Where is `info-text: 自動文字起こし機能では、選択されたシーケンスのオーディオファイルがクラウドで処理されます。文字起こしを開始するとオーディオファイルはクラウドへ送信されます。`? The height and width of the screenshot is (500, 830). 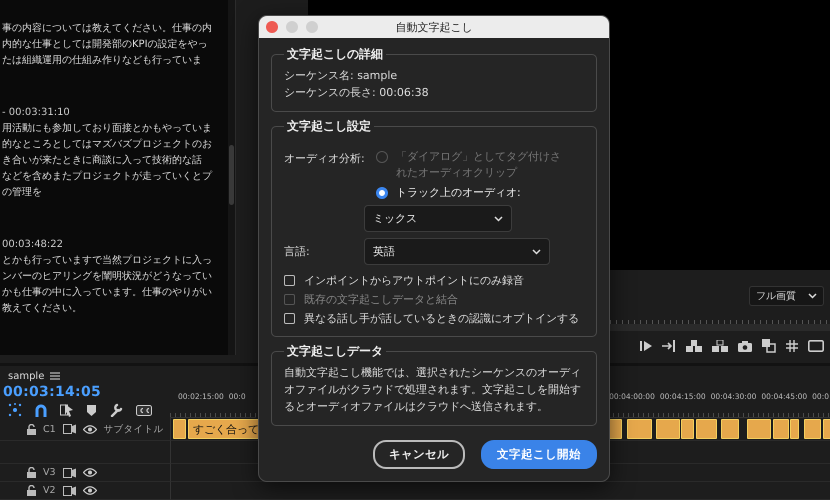 info-text: 自動文字起こし機能では、選択されたシーケンスのオーディオファイルがクラウドで処理されます。文字起こしを開始するとオーディオファイルはクラウドへ送信されます。 is located at coordinates (433, 390).